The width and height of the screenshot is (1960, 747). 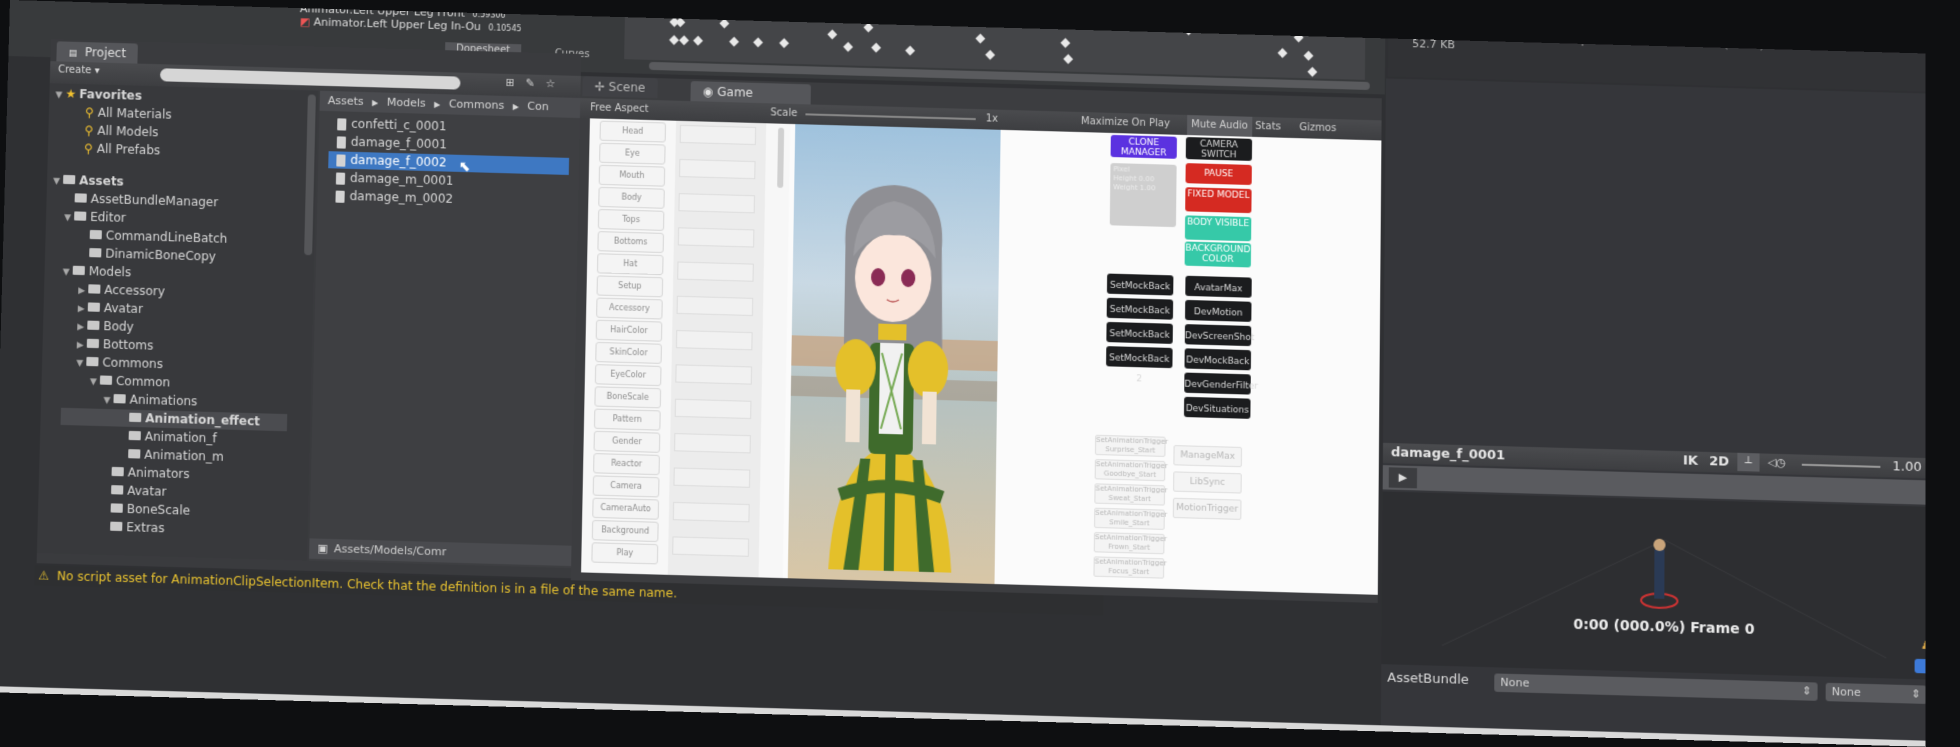 I want to click on menu-button: Tops, so click(x=631, y=220).